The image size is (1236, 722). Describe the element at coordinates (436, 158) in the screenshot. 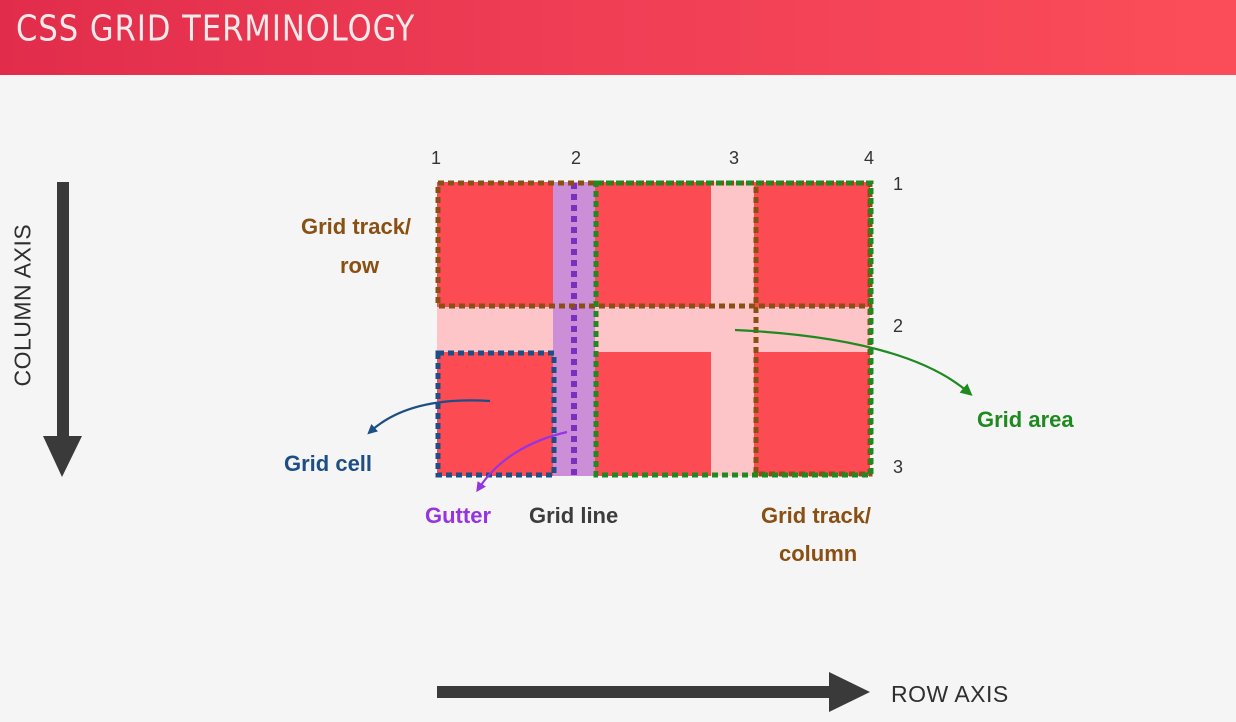

I see `column-line-number-1: 1` at that location.